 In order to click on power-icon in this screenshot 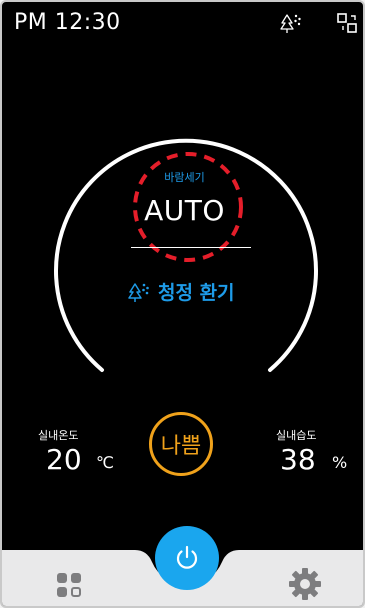, I will do `click(187, 557)`.